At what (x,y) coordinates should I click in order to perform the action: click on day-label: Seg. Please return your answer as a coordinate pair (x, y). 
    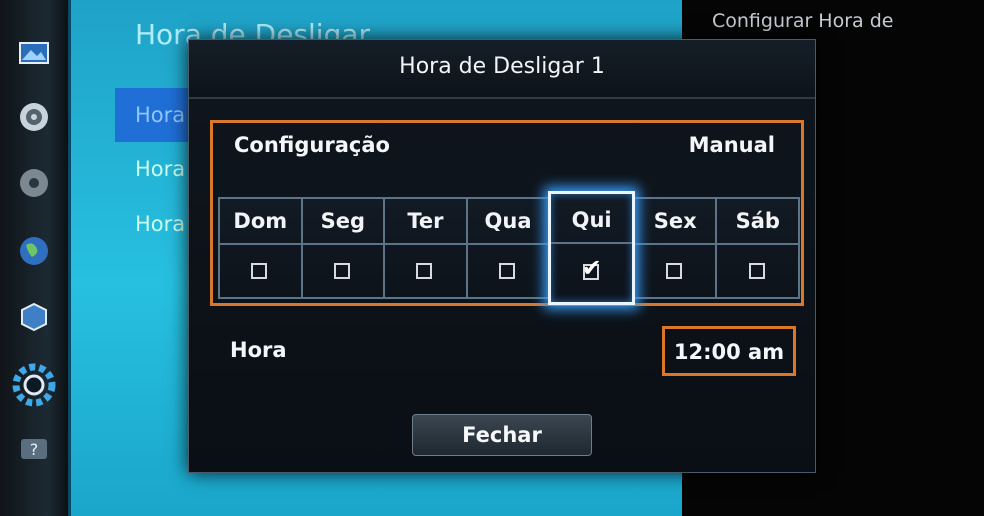
    Looking at the image, I should click on (343, 222).